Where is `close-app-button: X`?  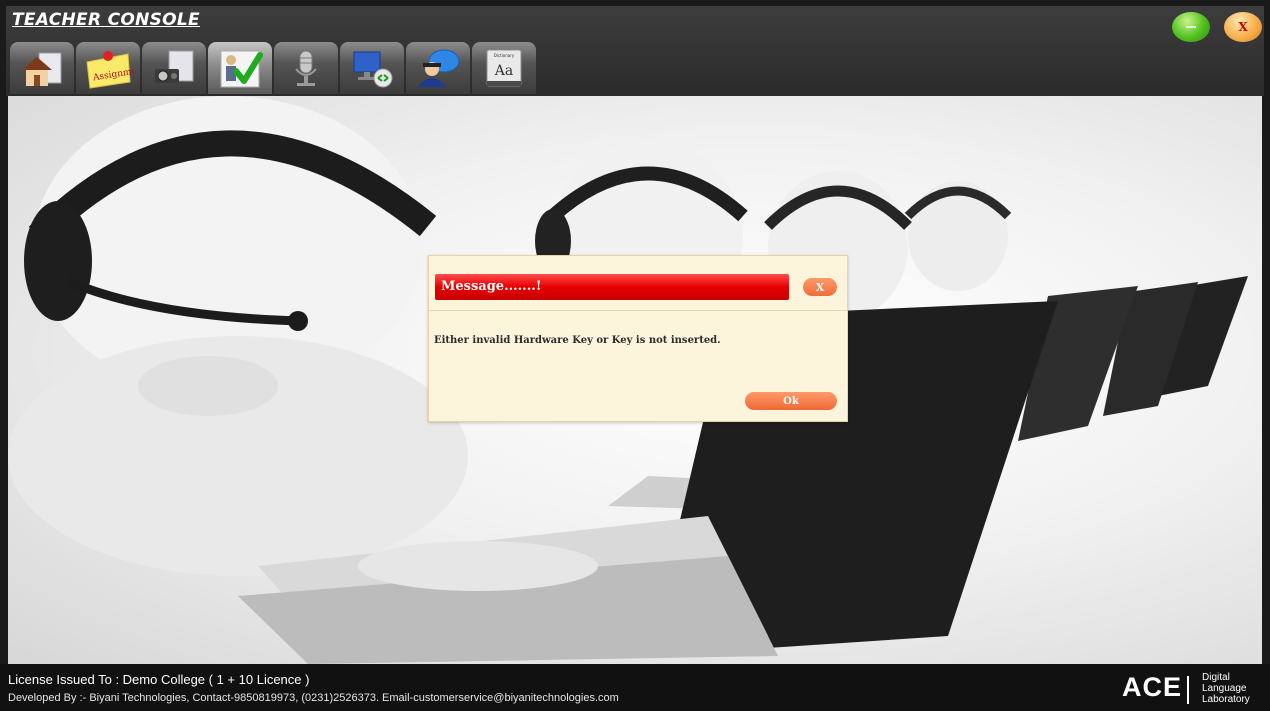 close-app-button: X is located at coordinates (1243, 27).